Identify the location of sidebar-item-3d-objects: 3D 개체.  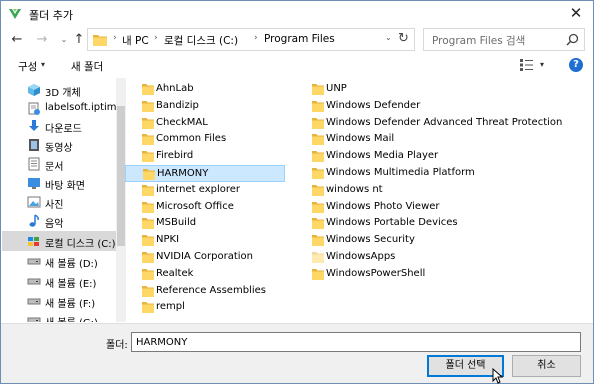
(59, 90).